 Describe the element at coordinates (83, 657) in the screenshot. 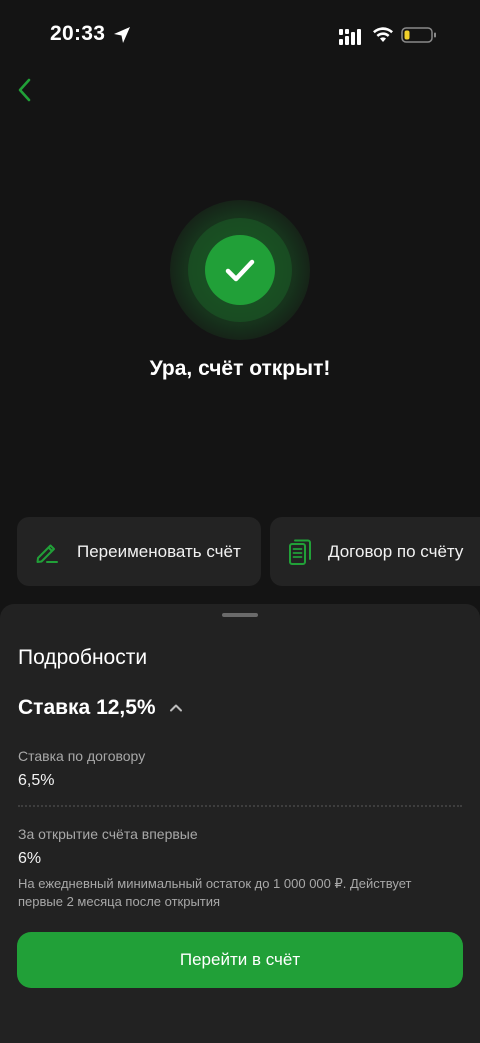

I see `details-title: Подробности` at that location.